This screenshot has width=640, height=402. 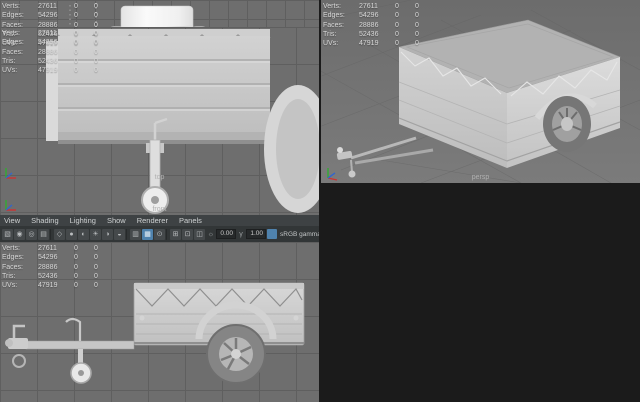 What do you see at coordinates (19, 234) in the screenshot?
I see `lock-camera-icon: ◉` at bounding box center [19, 234].